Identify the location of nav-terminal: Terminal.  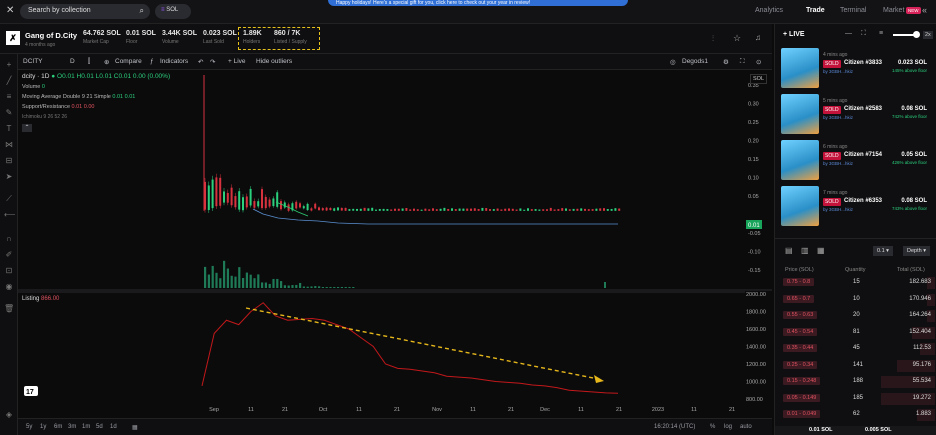
(853, 10).